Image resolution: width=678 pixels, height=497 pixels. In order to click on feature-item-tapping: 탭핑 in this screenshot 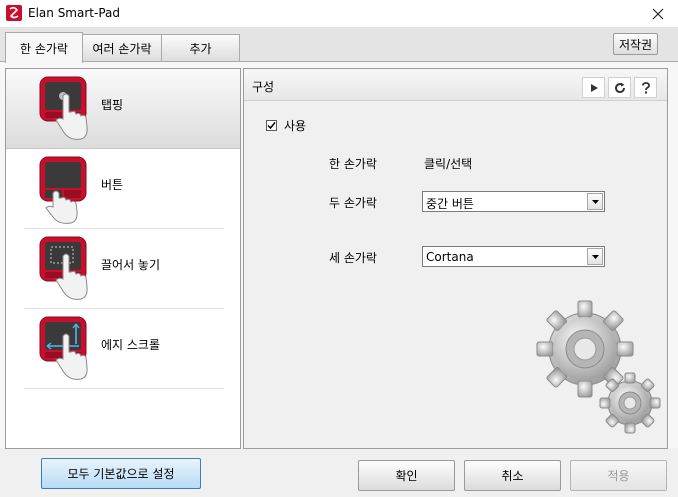, I will do `click(123, 109)`.